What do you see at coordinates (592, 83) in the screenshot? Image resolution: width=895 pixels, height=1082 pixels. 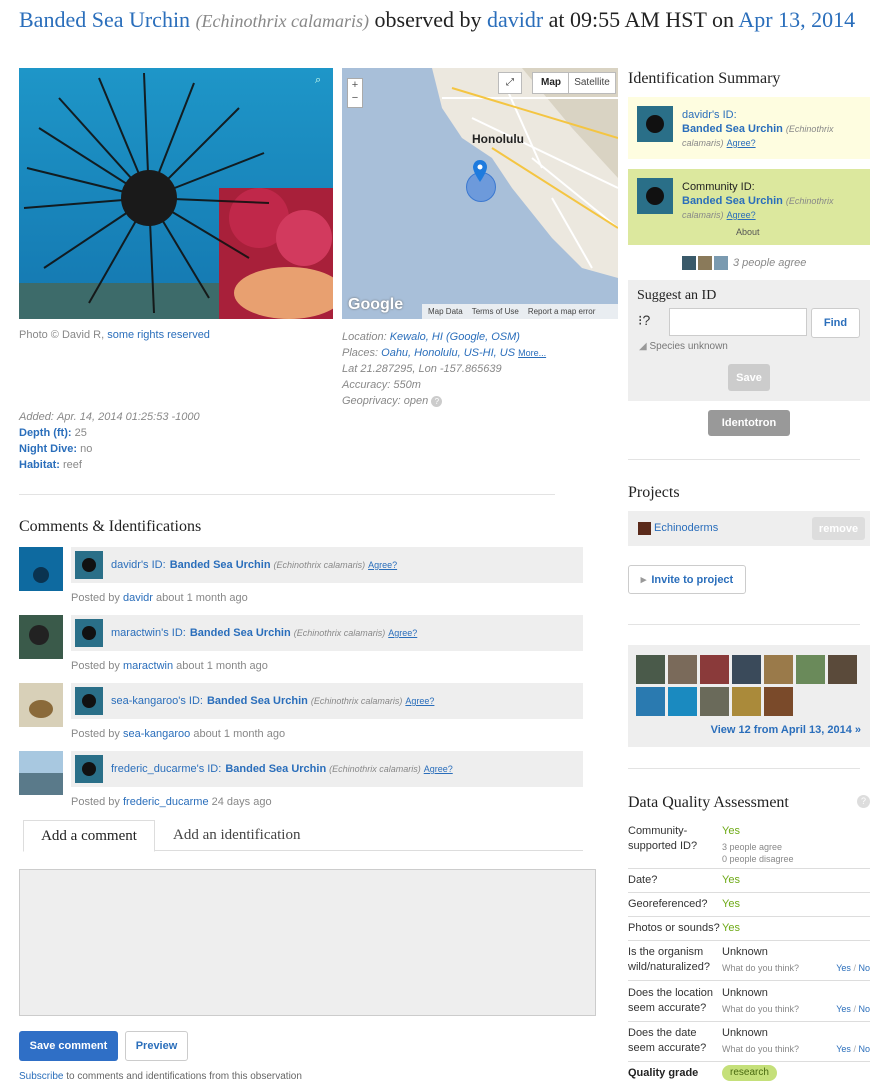 I see `map-type-satellite-button: Satellite` at bounding box center [592, 83].